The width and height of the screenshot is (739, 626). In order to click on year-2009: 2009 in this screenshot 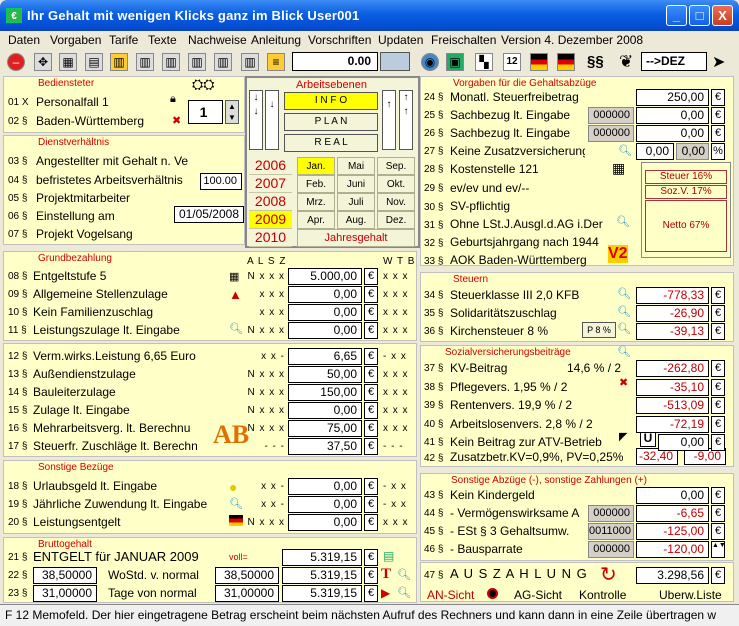, I will do `click(270, 220)`.